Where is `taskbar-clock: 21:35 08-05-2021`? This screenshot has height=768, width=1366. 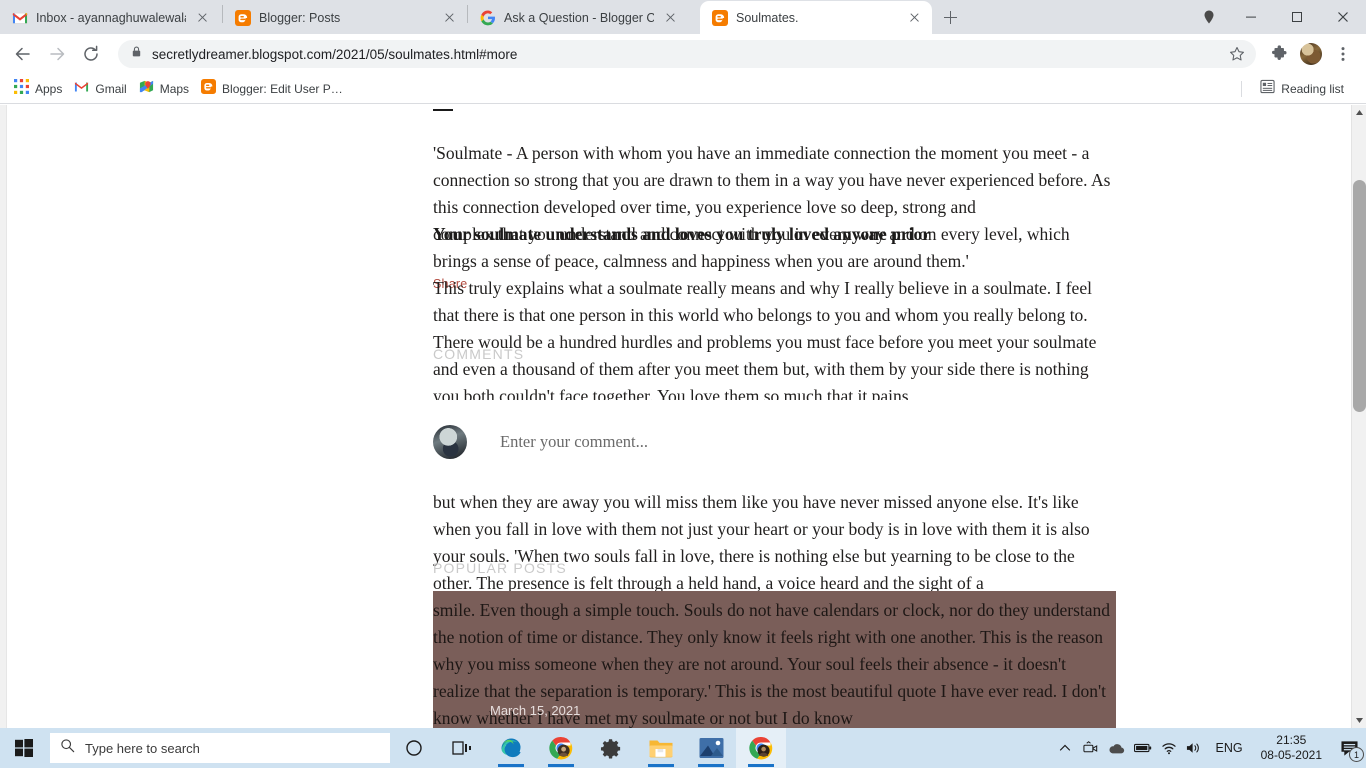 taskbar-clock: 21:35 08-05-2021 is located at coordinates (1291, 748).